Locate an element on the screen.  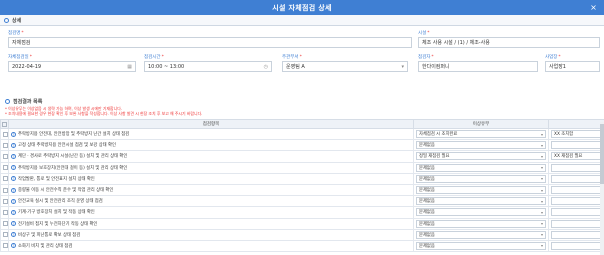
inspector-field: 한다이컴퍼니 is located at coordinates (478, 66).